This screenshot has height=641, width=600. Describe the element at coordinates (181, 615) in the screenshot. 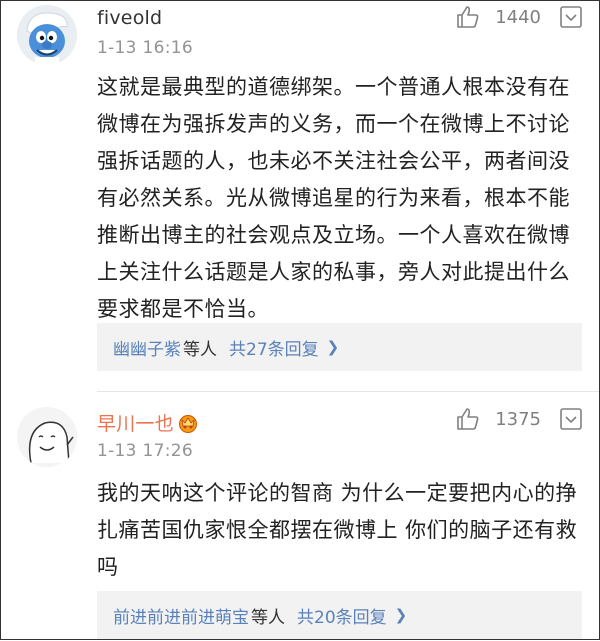

I see `reply-users-link: 前进前进前进萌宝` at that location.